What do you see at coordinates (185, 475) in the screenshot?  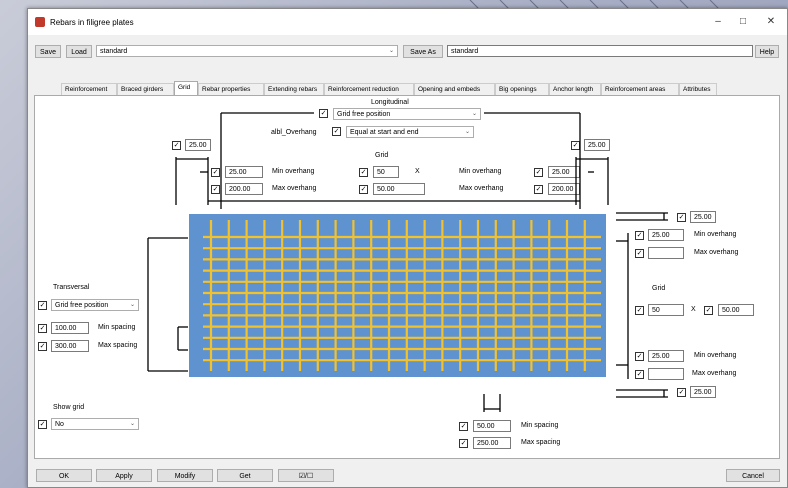 I see `modify-button: Modify` at bounding box center [185, 475].